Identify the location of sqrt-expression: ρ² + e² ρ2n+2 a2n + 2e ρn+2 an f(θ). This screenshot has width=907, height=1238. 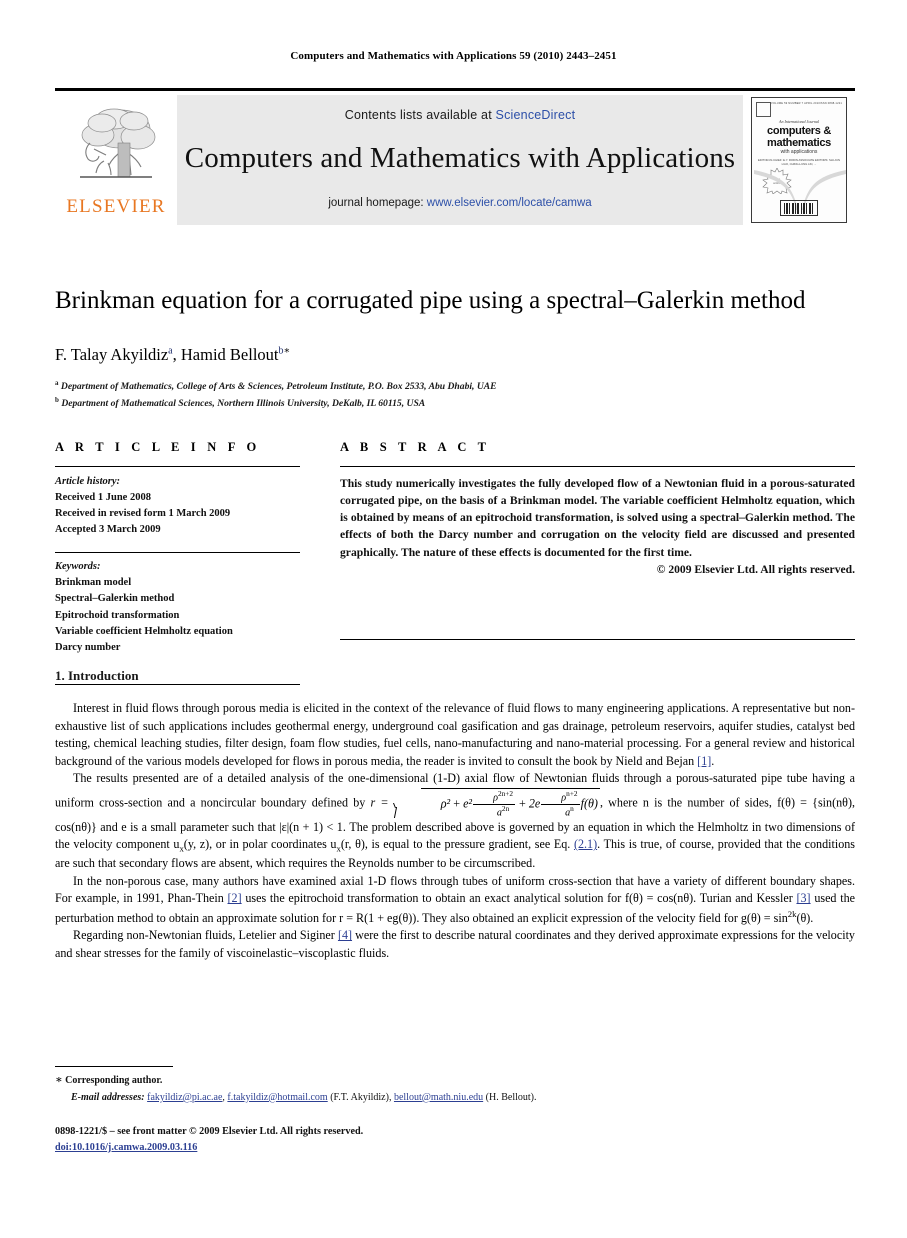
(497, 803).